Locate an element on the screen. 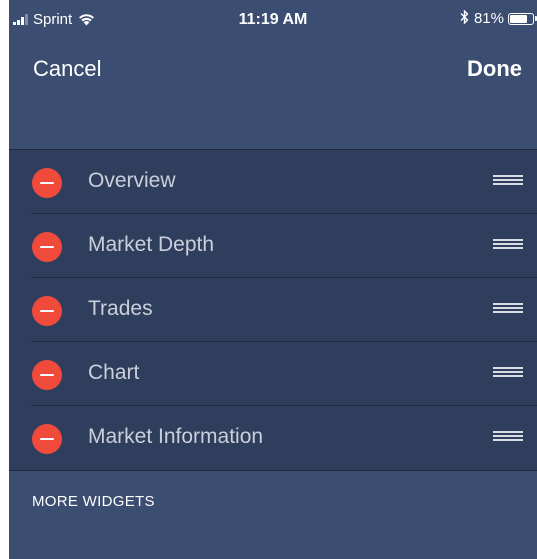  delete-trades-button is located at coordinates (47, 311).